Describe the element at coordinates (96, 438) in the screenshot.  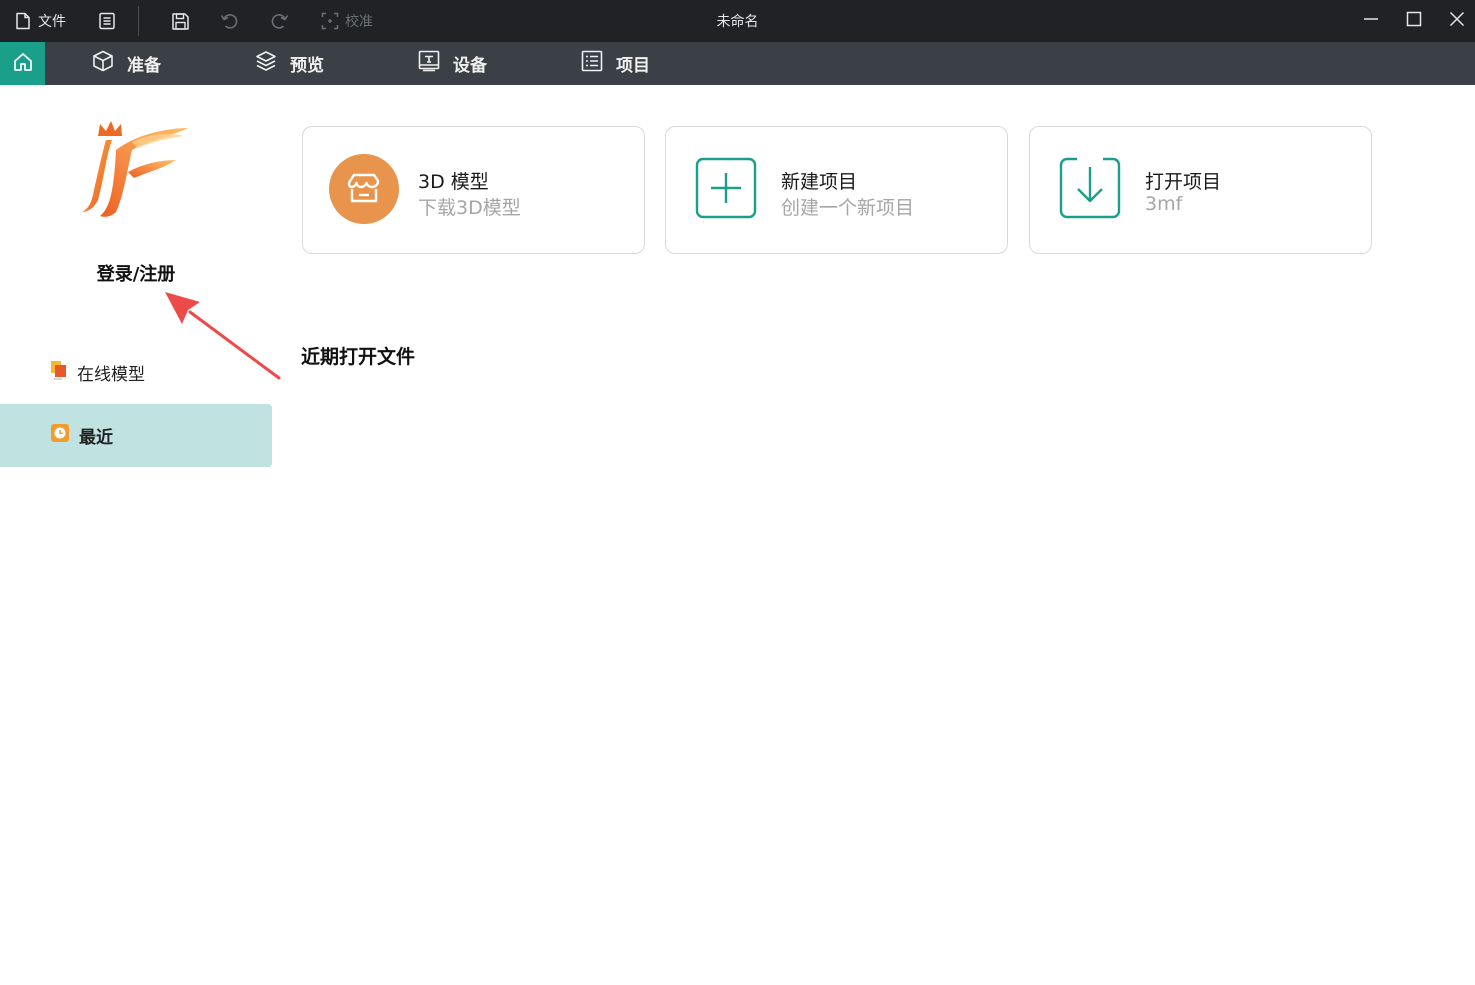
I see `sidebar-item-label: 最近` at that location.